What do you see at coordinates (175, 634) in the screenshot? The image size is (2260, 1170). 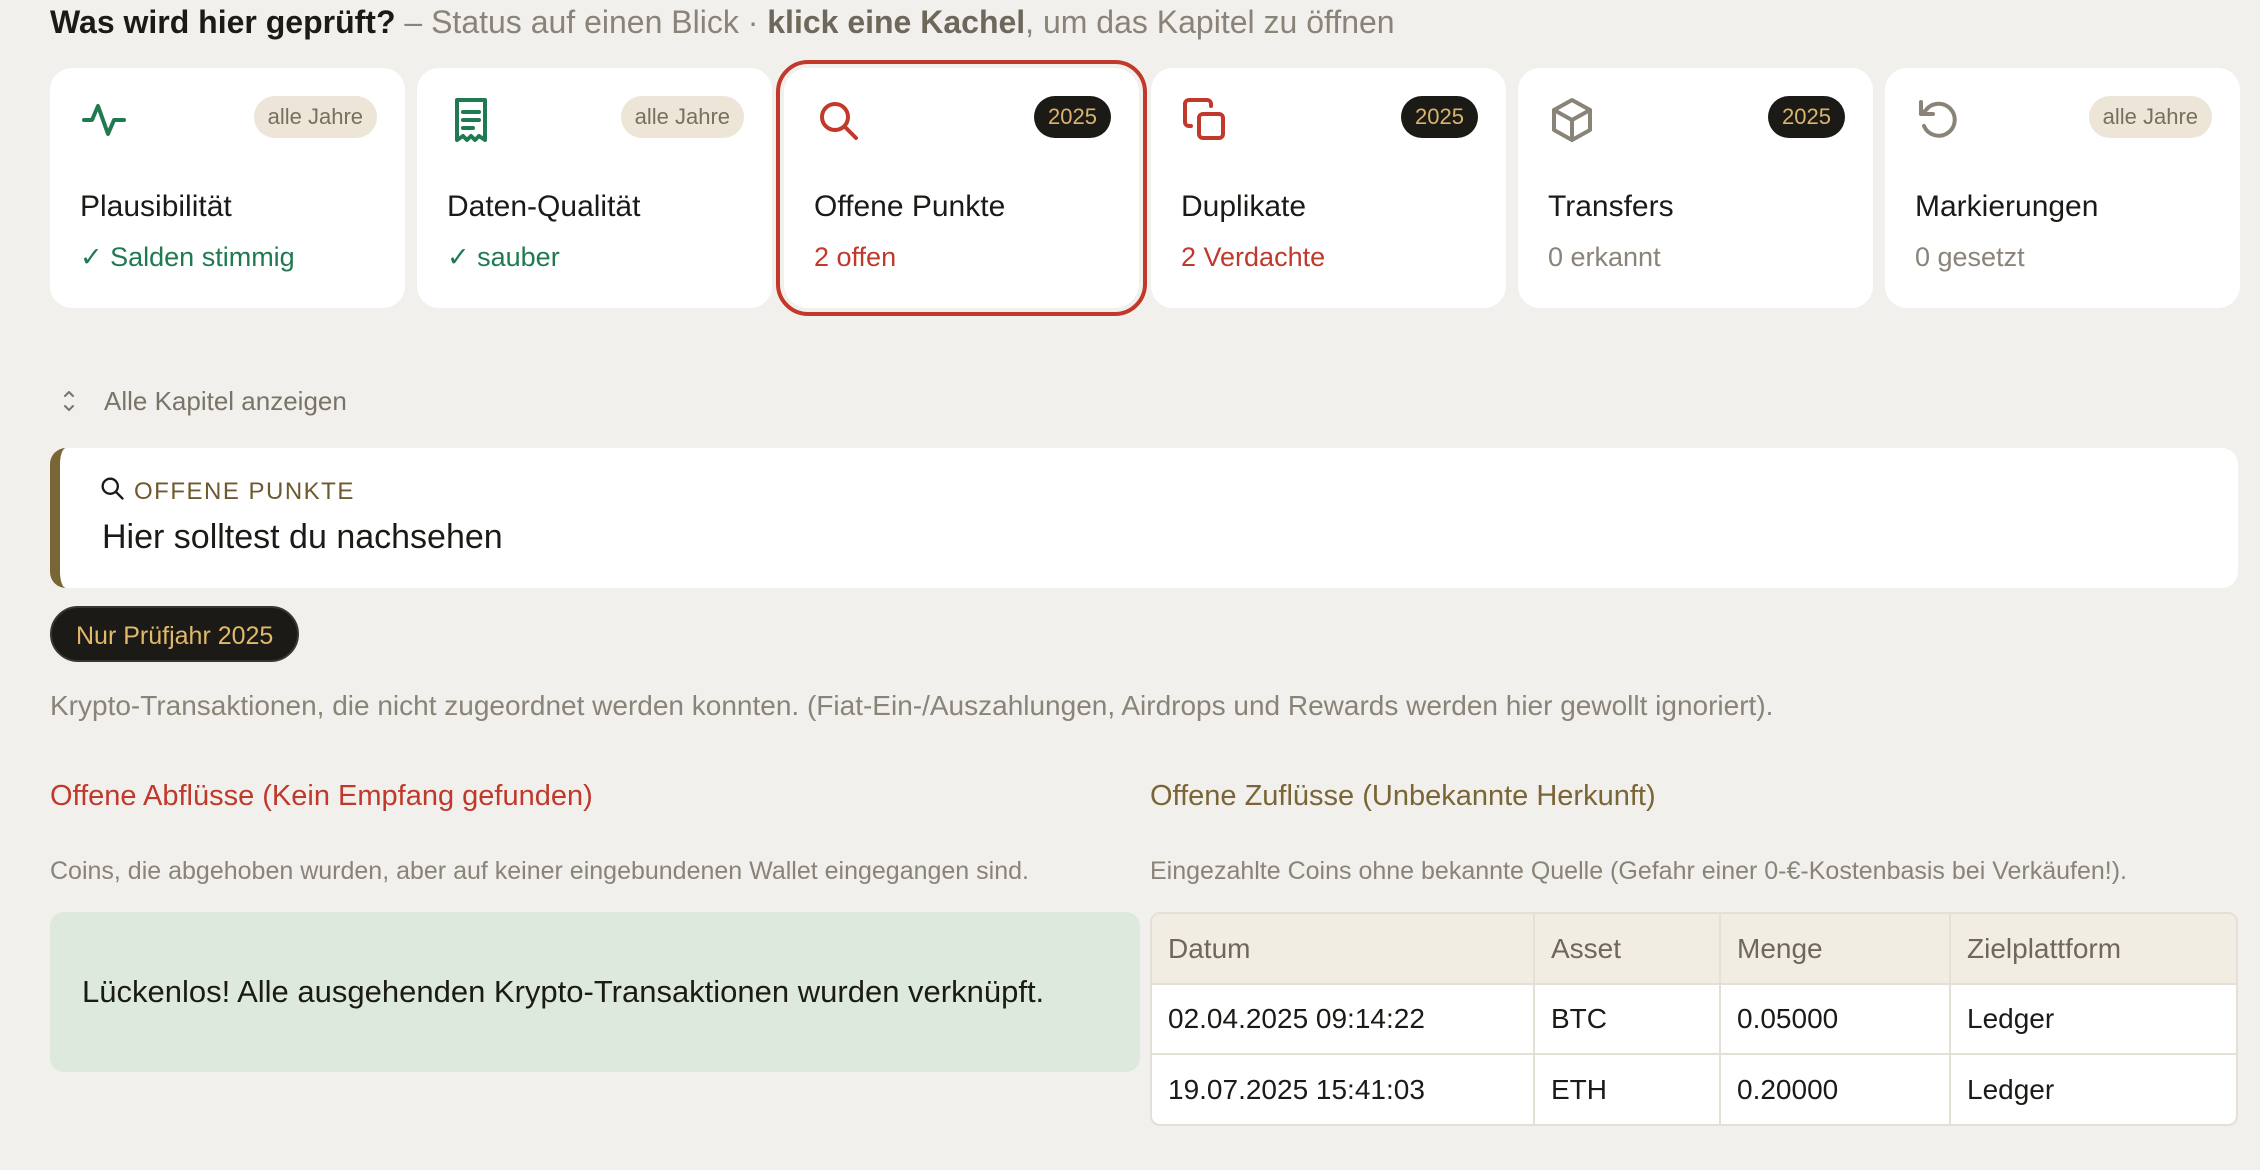 I see `year-filter-pill: Nur Prüfjahr 2025` at bounding box center [175, 634].